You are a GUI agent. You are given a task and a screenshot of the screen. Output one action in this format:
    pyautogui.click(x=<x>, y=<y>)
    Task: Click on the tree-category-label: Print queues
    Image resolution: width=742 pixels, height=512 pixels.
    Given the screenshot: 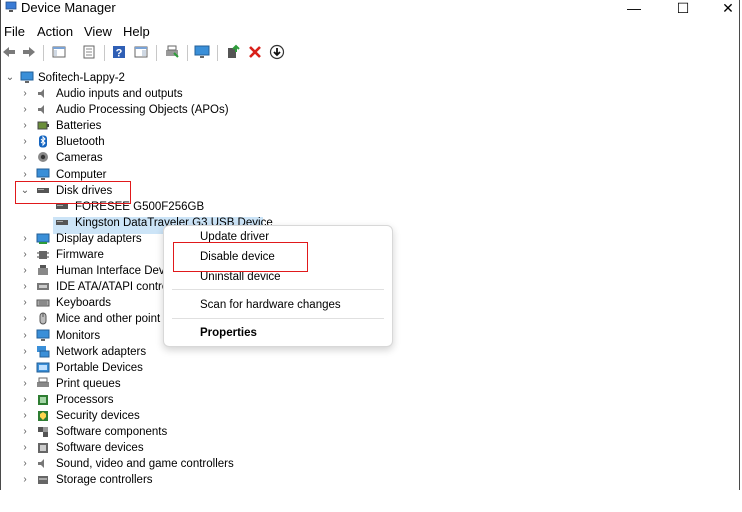 What is the action you would take?
    pyautogui.click(x=88, y=383)
    